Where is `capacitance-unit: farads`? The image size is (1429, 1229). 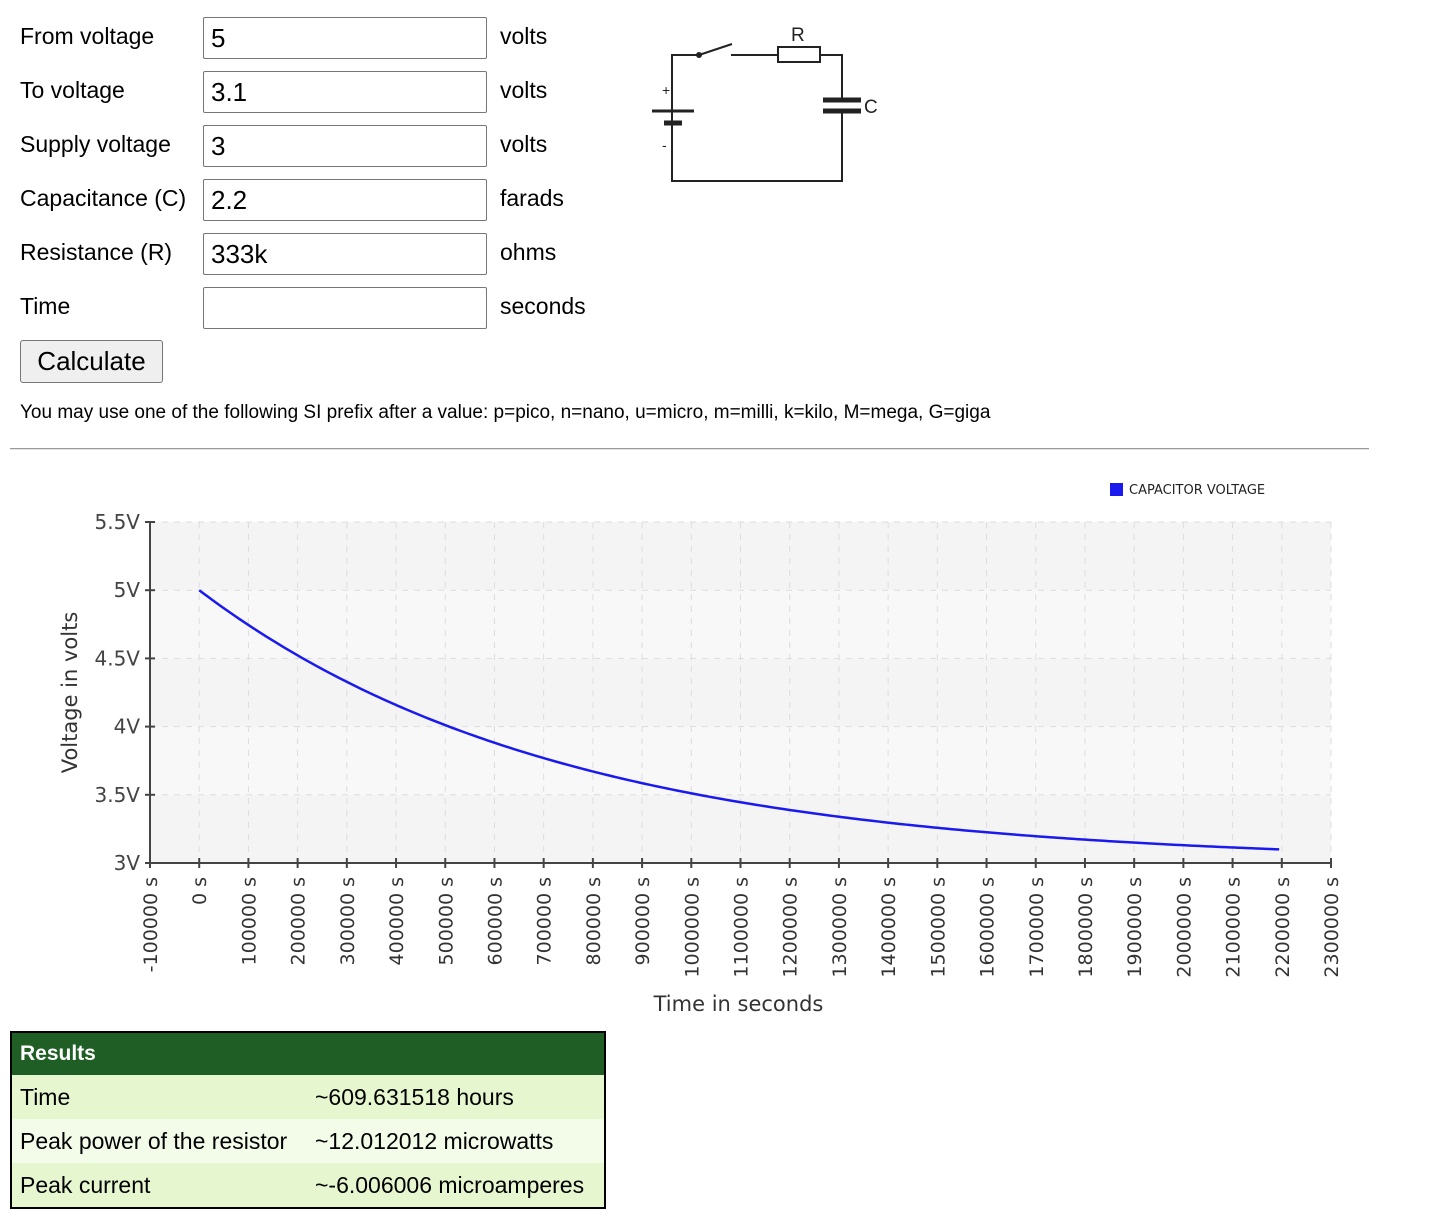
capacitance-unit: farads is located at coordinates (532, 198).